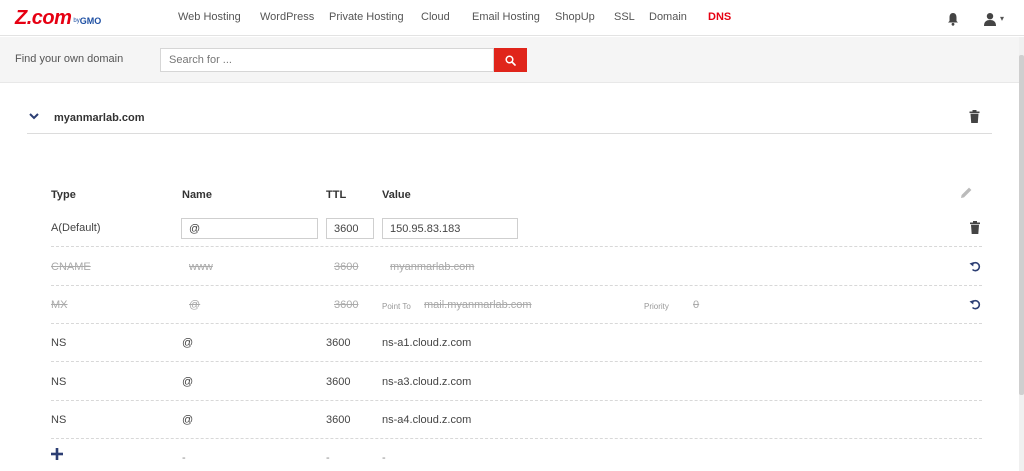 The width and height of the screenshot is (1024, 471). Describe the element at coordinates (516, 382) in the screenshot. I see `table-row: NS @ 3600 ns-a3.cloud.z.com` at that location.